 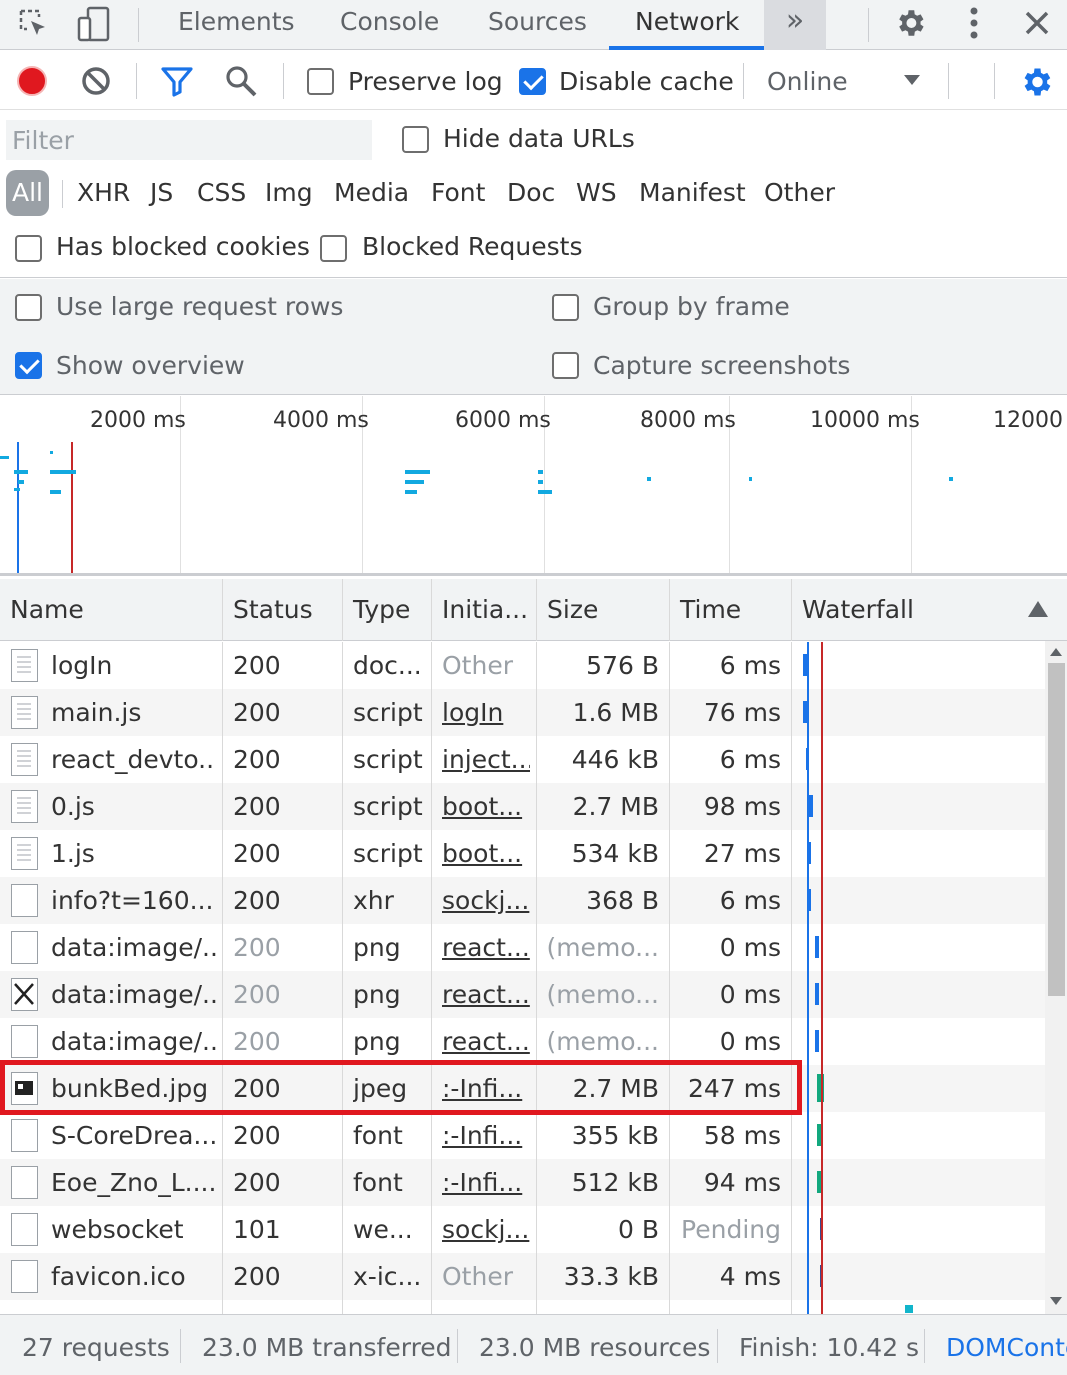 What do you see at coordinates (917, 610) in the screenshot?
I see `column-header-waterfall: Waterfall` at bounding box center [917, 610].